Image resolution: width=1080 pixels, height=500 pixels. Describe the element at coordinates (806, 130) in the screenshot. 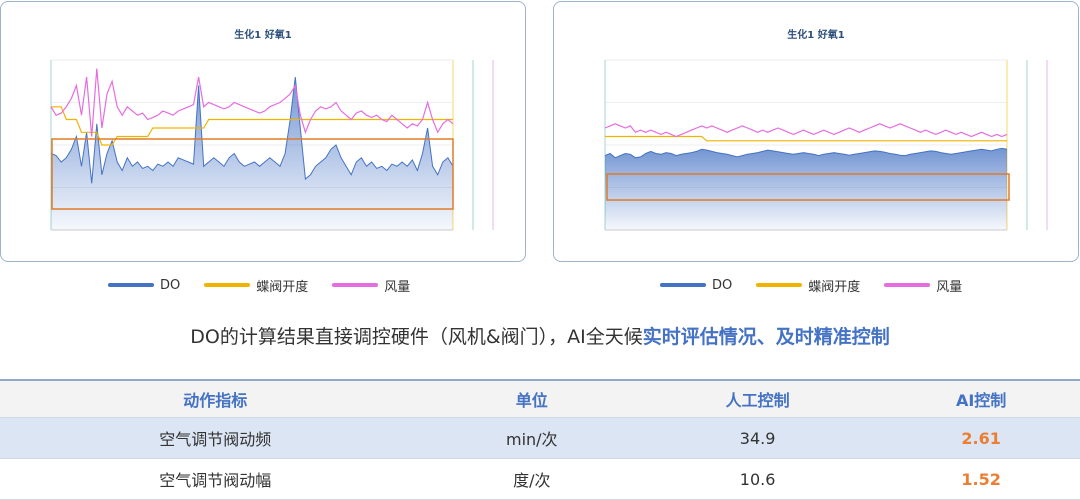

I see `series-line-air` at that location.